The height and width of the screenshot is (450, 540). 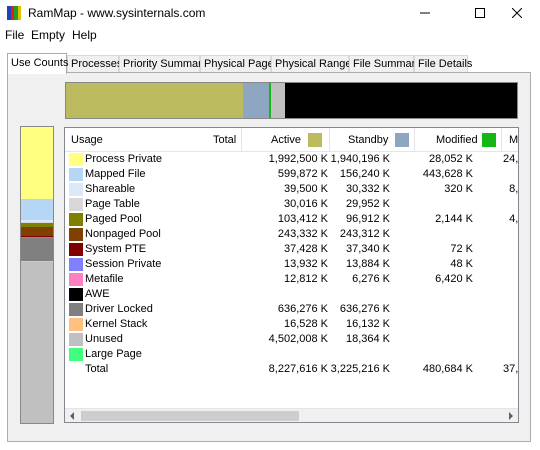 What do you see at coordinates (302, 219) in the screenshot?
I see `total-value: 103,412 K` at bounding box center [302, 219].